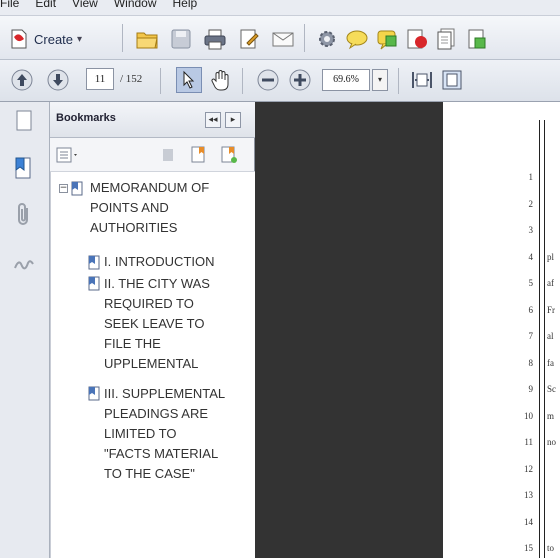 The width and height of the screenshot is (560, 558). I want to click on navigation-pane-rail, so click(25, 330).